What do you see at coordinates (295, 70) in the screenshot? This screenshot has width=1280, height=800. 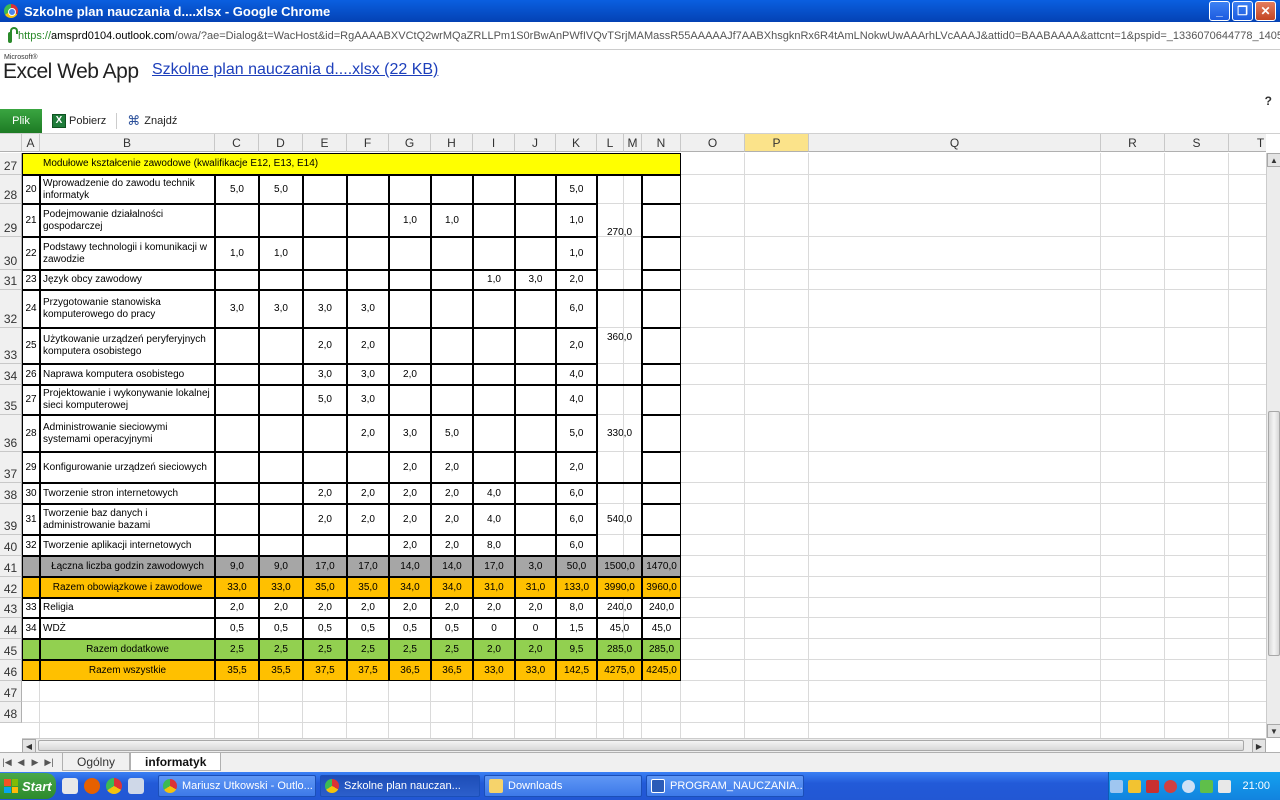 I see `document-link: Szkolne plan nauczania d....xlsx (22 KB)` at bounding box center [295, 70].